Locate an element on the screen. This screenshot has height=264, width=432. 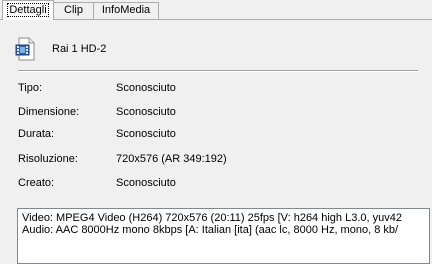
property-label: Dimensione: is located at coordinates (49, 112).